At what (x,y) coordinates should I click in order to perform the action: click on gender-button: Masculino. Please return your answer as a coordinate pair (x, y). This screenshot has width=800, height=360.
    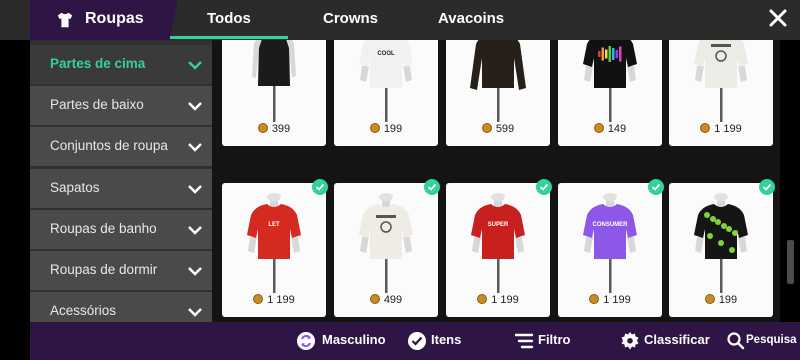
    Looking at the image, I should click on (354, 339).